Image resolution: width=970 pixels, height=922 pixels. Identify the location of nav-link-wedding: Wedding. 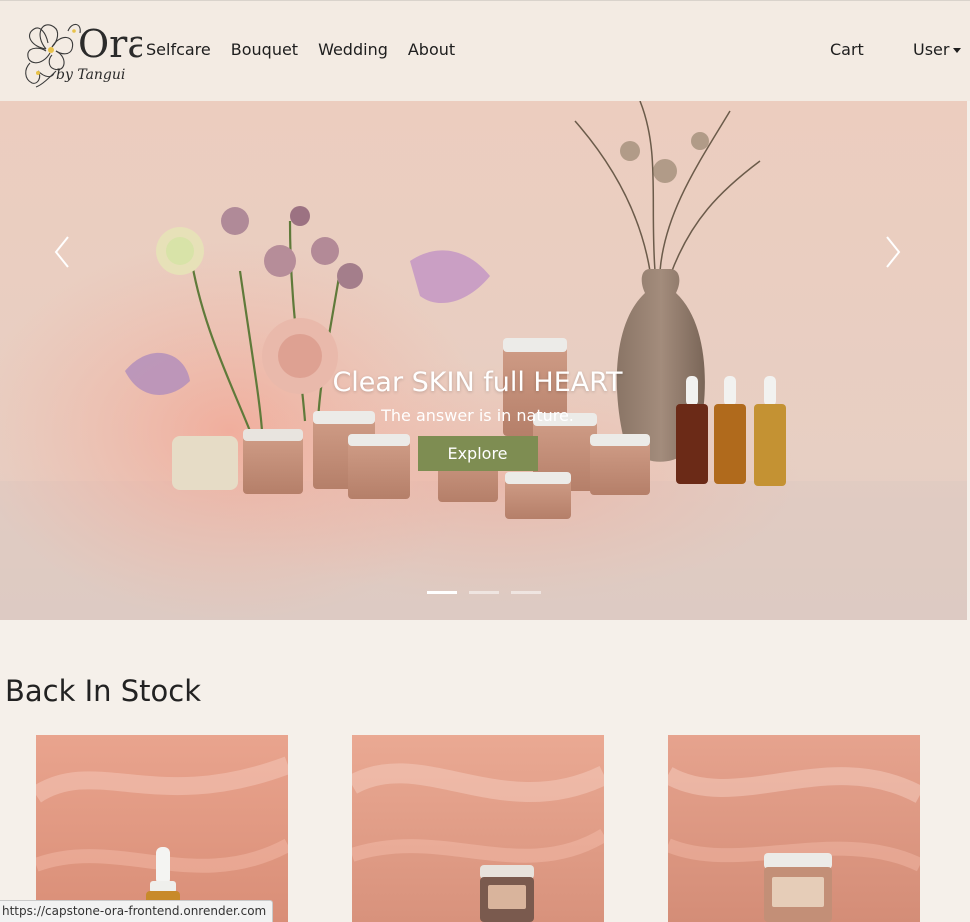
(353, 49).